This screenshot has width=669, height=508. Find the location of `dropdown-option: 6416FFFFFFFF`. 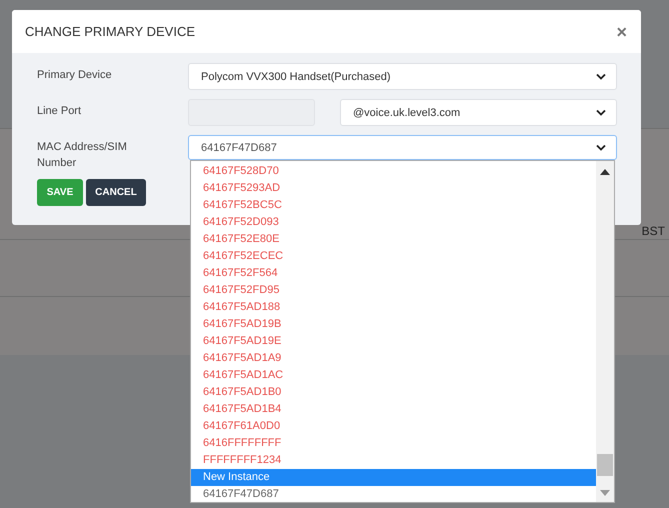

dropdown-option: 6416FFFFFFFF is located at coordinates (393, 443).